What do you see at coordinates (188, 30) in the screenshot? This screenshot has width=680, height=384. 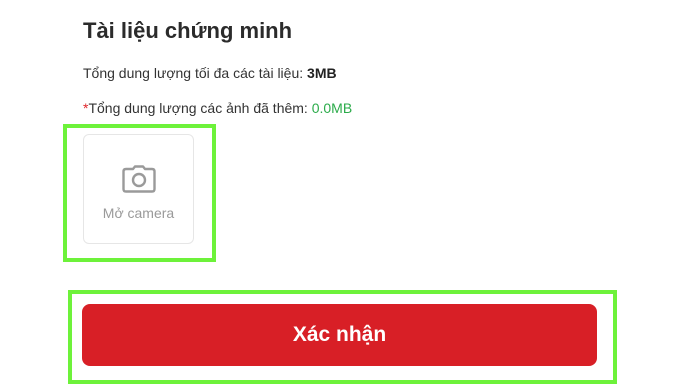 I see `section-title: Tài liệu chứng minh` at bounding box center [188, 30].